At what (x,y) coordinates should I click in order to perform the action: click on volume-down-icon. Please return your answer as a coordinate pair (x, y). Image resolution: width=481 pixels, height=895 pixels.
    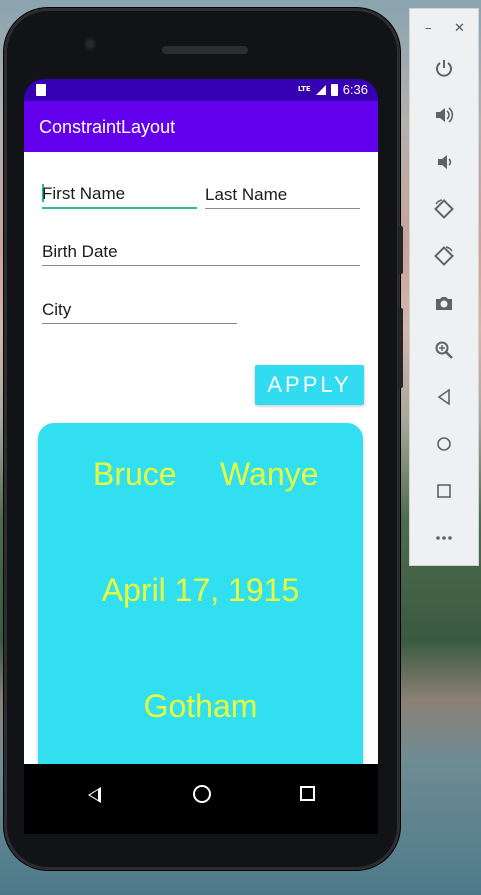
    Looking at the image, I should click on (444, 162).